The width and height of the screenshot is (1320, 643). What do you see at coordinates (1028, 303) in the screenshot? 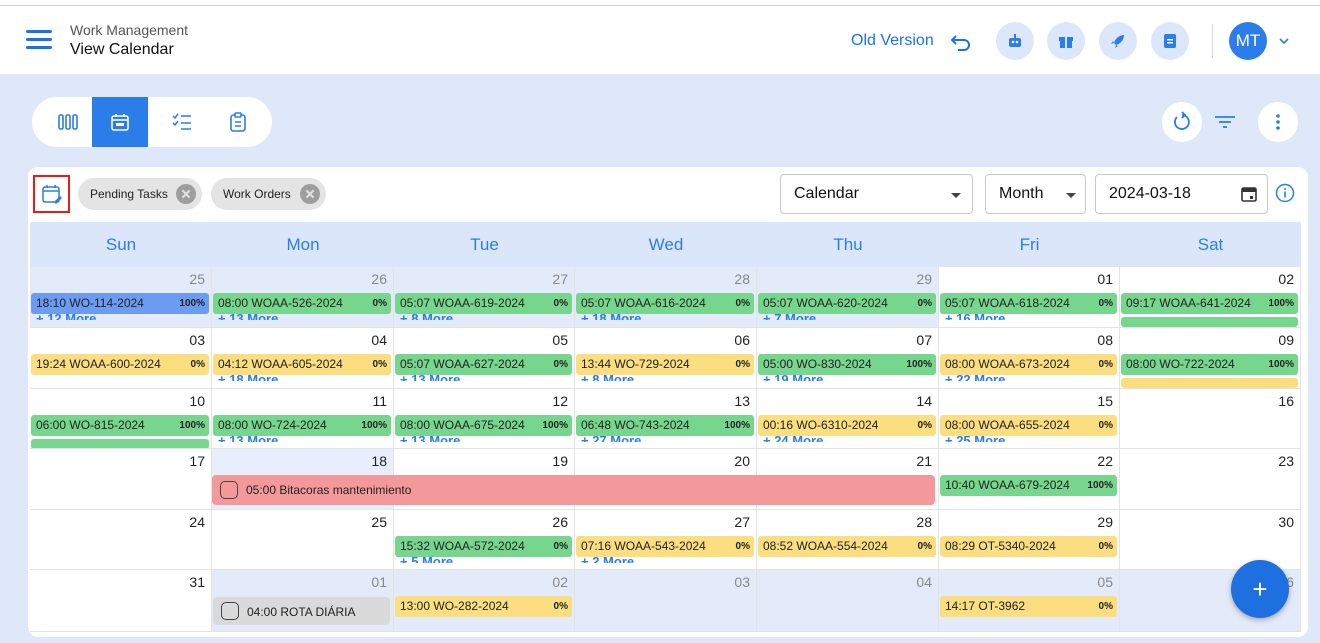
I see `calendar-event: 05:07 WOAA-618-2024 0%` at bounding box center [1028, 303].